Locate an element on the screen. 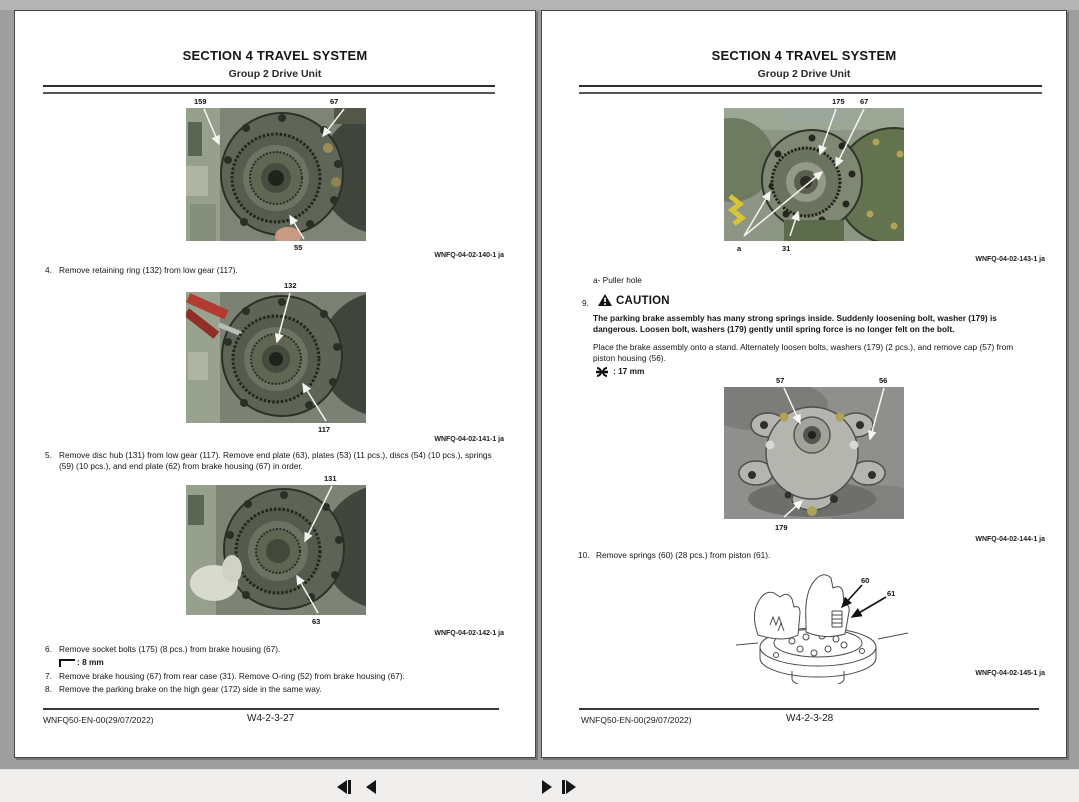 This screenshot has height=802, width=1079. callout-57: 57 is located at coordinates (780, 380).